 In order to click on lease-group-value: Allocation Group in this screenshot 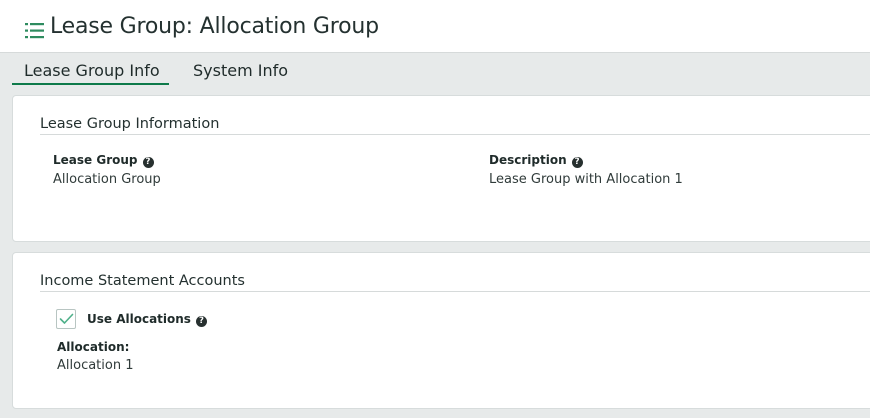, I will do `click(107, 179)`.